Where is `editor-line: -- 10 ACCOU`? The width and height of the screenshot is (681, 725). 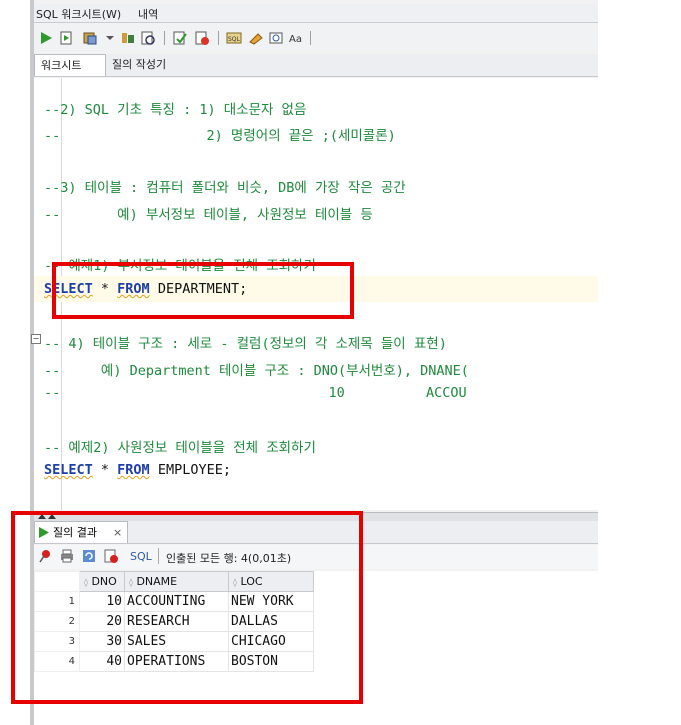 editor-line: -- 10 ACCOU is located at coordinates (255, 393).